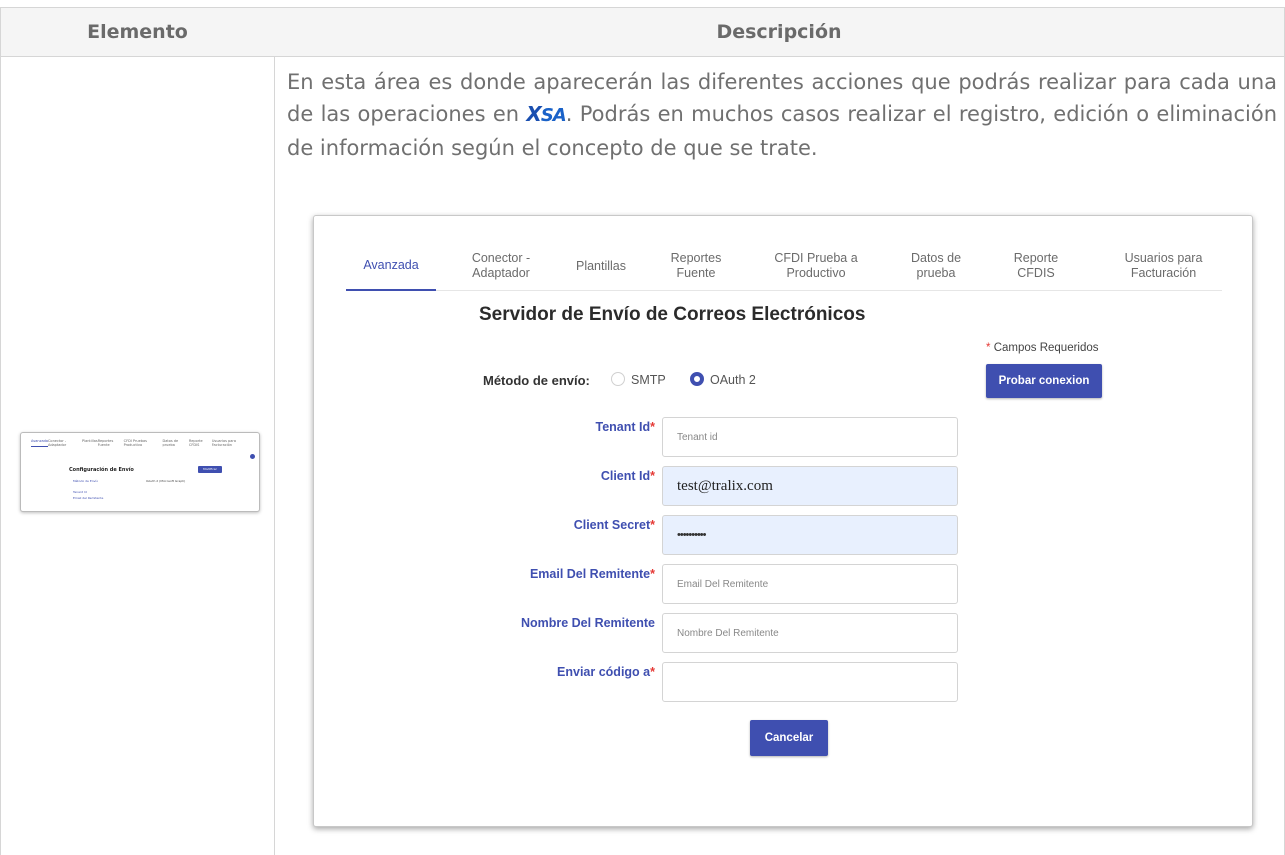 Image resolution: width=1285 pixels, height=855 pixels. I want to click on thumbnail-tab: Plantillas, so click(89, 441).